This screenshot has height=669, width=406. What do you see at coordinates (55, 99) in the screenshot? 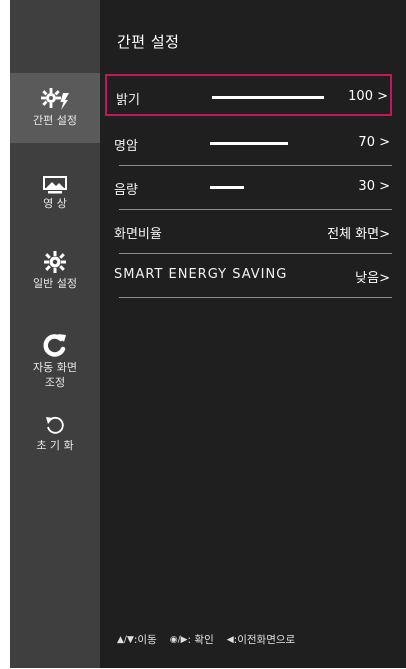
I see `quick-settings-icon` at bounding box center [55, 99].